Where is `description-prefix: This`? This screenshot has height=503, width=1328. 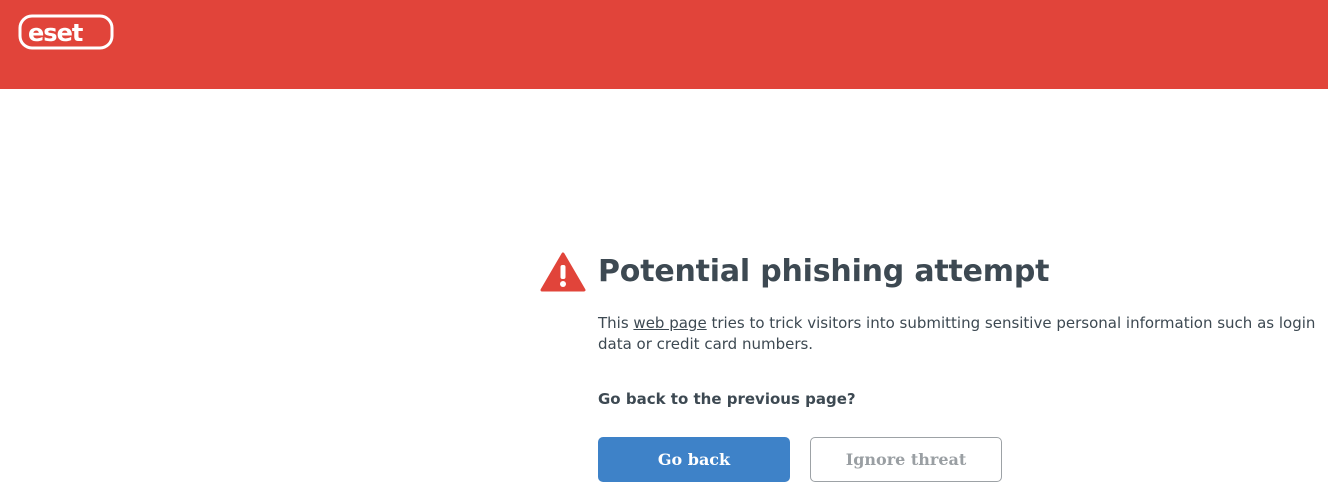 description-prefix: This is located at coordinates (616, 323).